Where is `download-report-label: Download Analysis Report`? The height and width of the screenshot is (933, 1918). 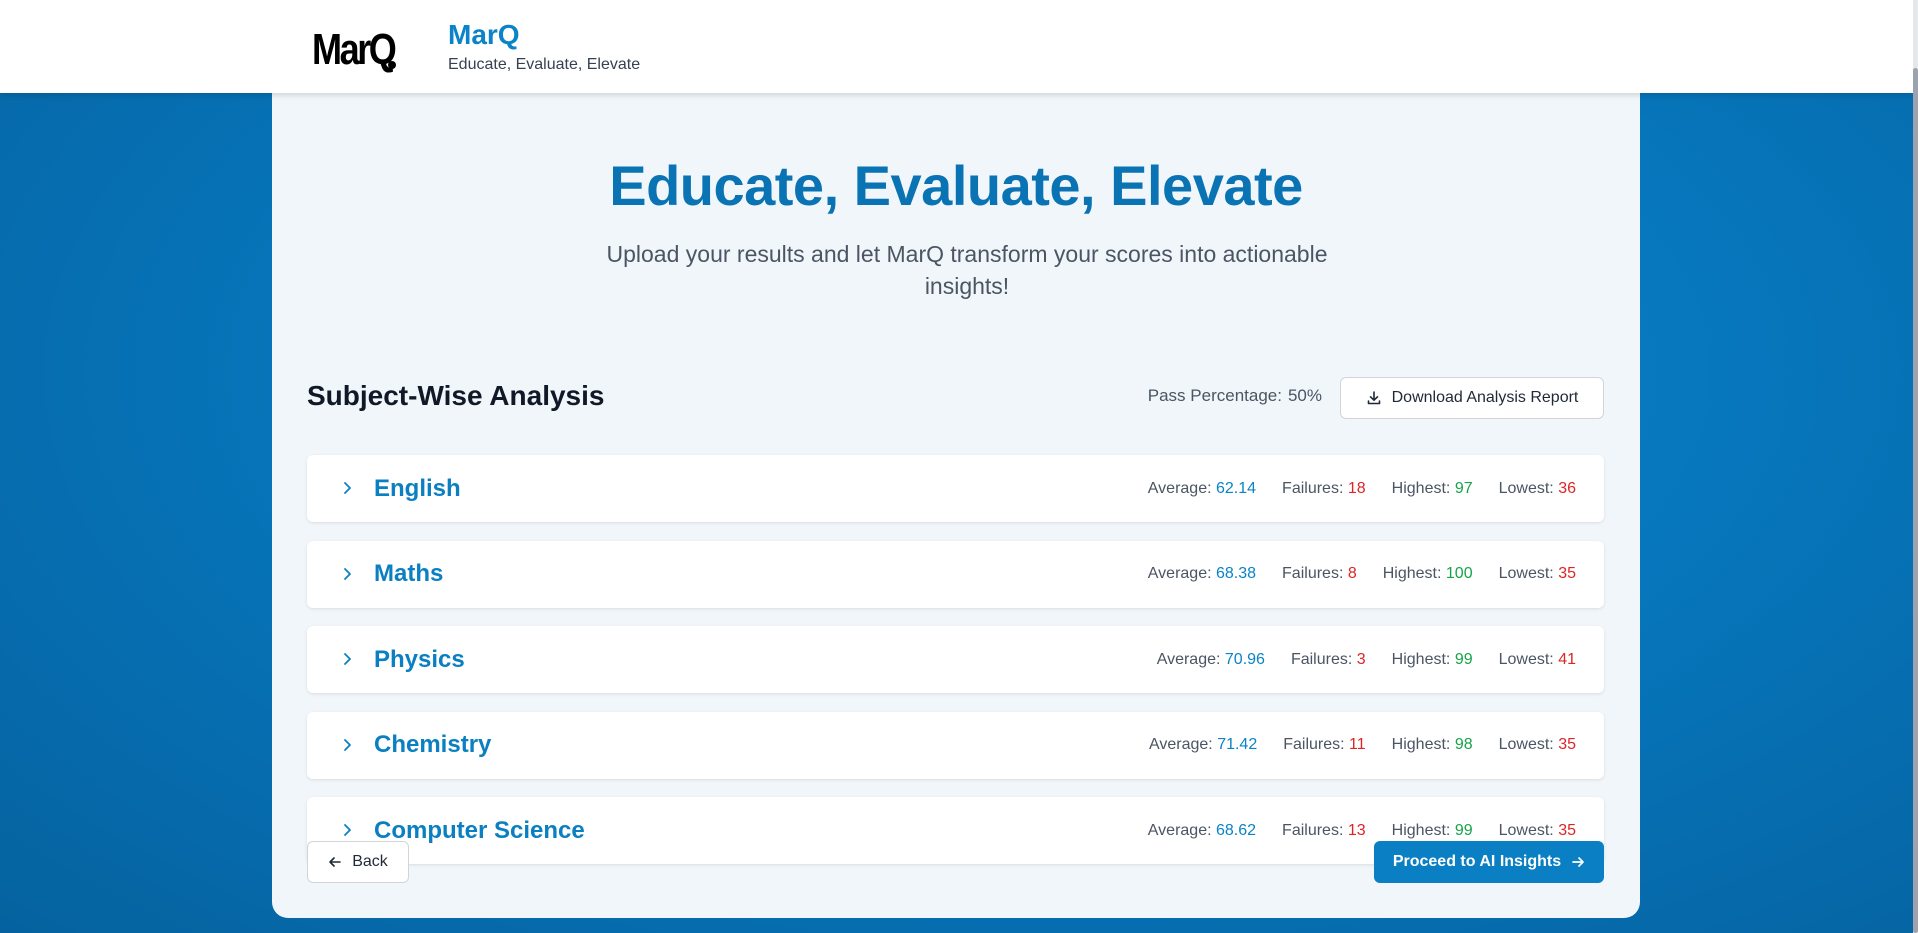
download-report-label: Download Analysis Report is located at coordinates (1485, 397).